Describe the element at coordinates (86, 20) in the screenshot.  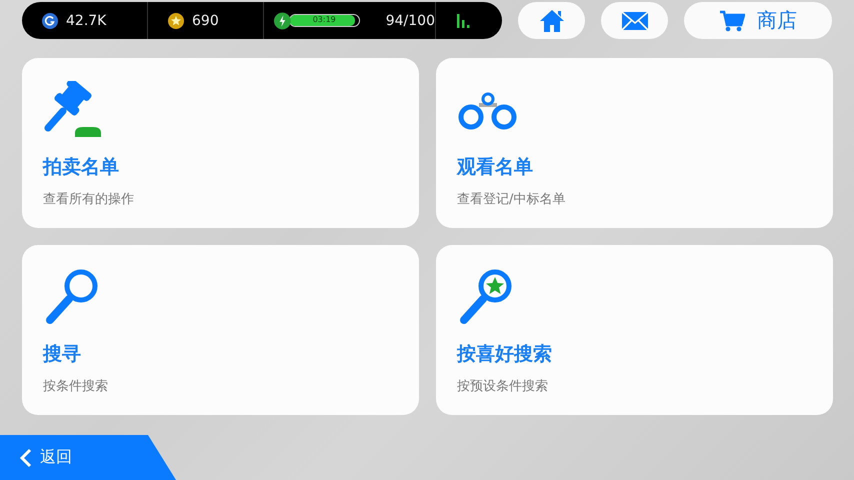
I see `coin-amount: 42.7K` at that location.